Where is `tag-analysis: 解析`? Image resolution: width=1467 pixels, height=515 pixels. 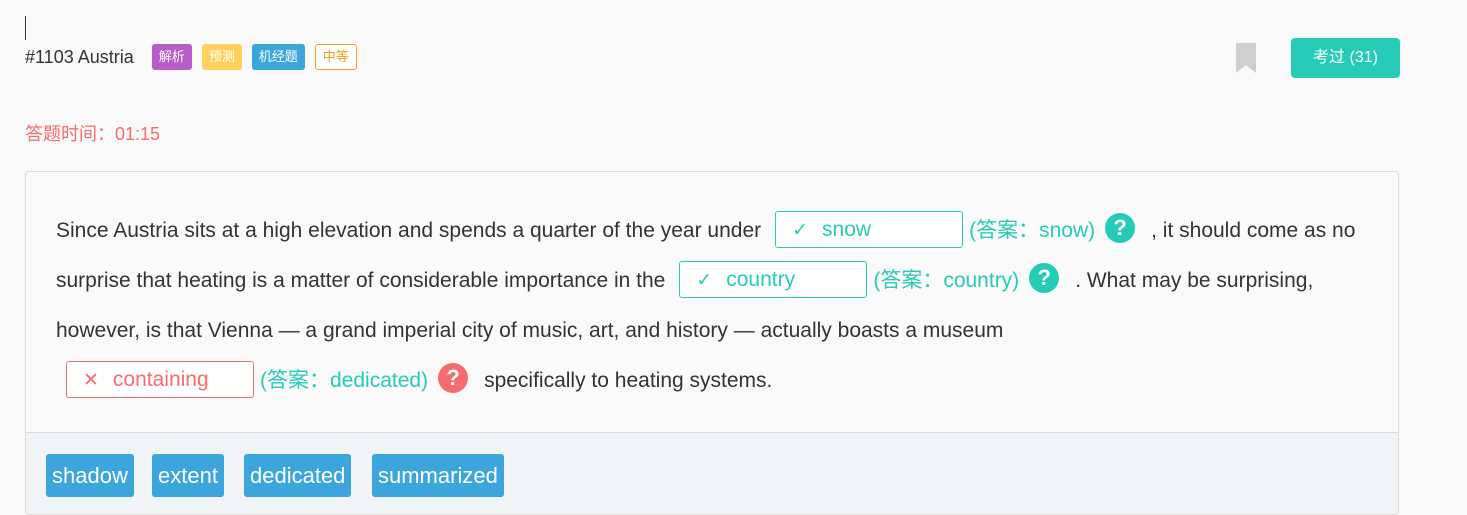
tag-analysis: 解析 is located at coordinates (171, 57).